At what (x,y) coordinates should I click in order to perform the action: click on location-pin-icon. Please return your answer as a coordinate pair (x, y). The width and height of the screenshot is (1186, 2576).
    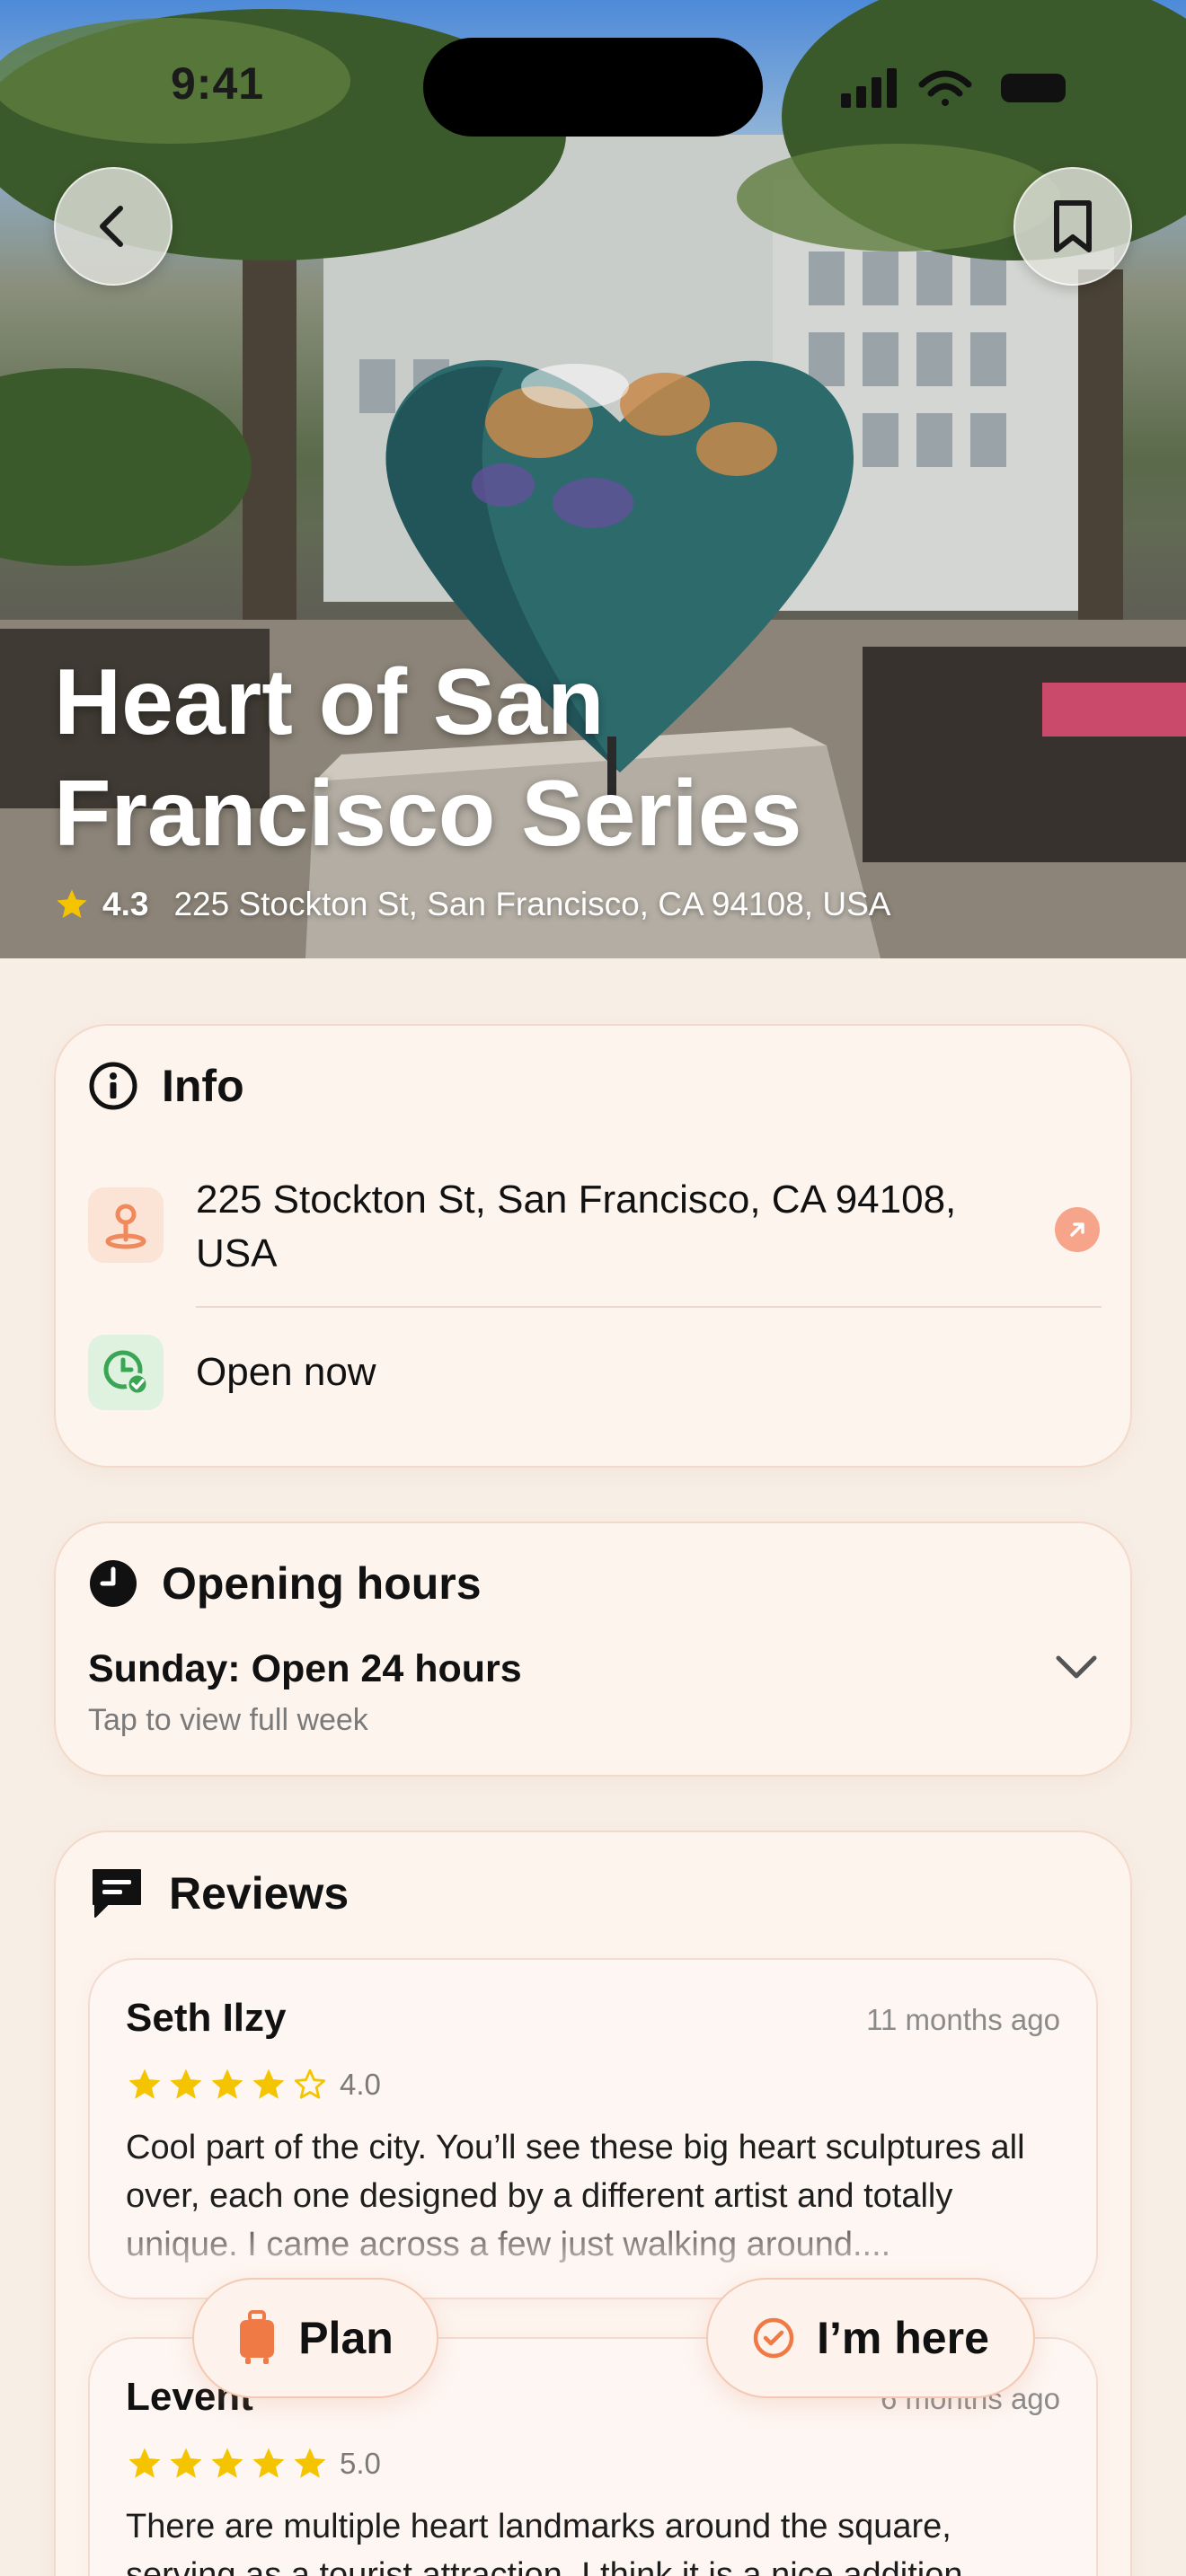
    Looking at the image, I should click on (125, 1226).